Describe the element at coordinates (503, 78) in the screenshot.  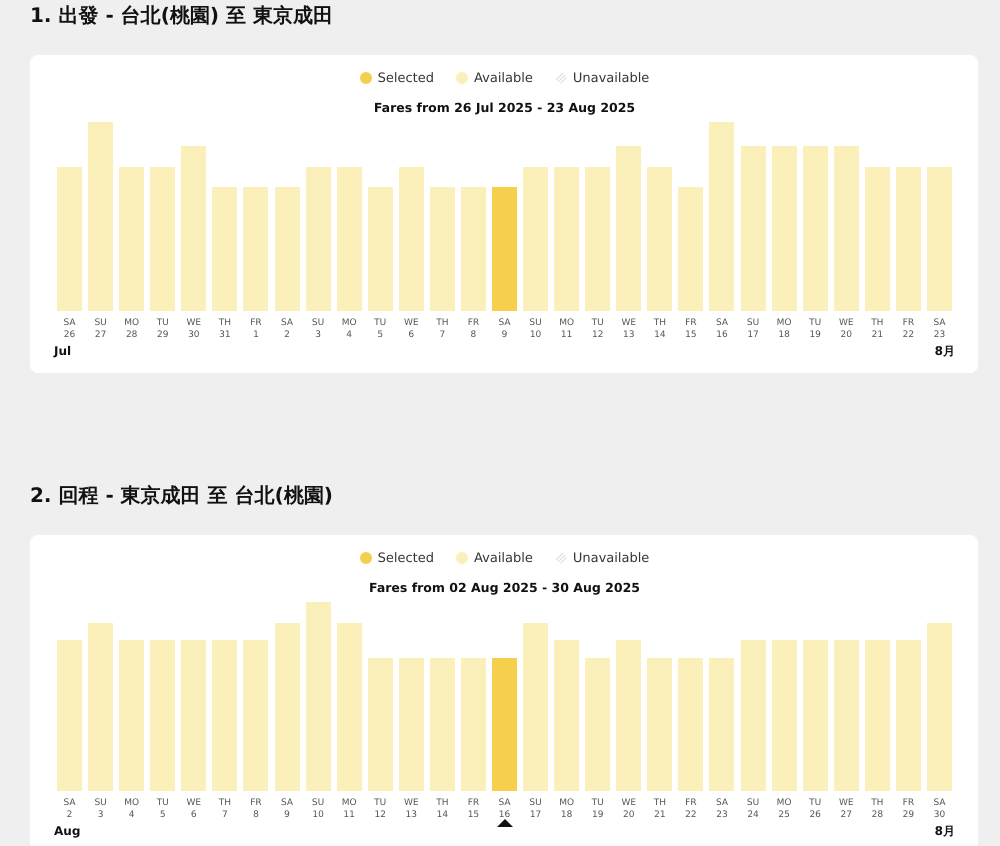
I see `legend-label: Available` at that location.